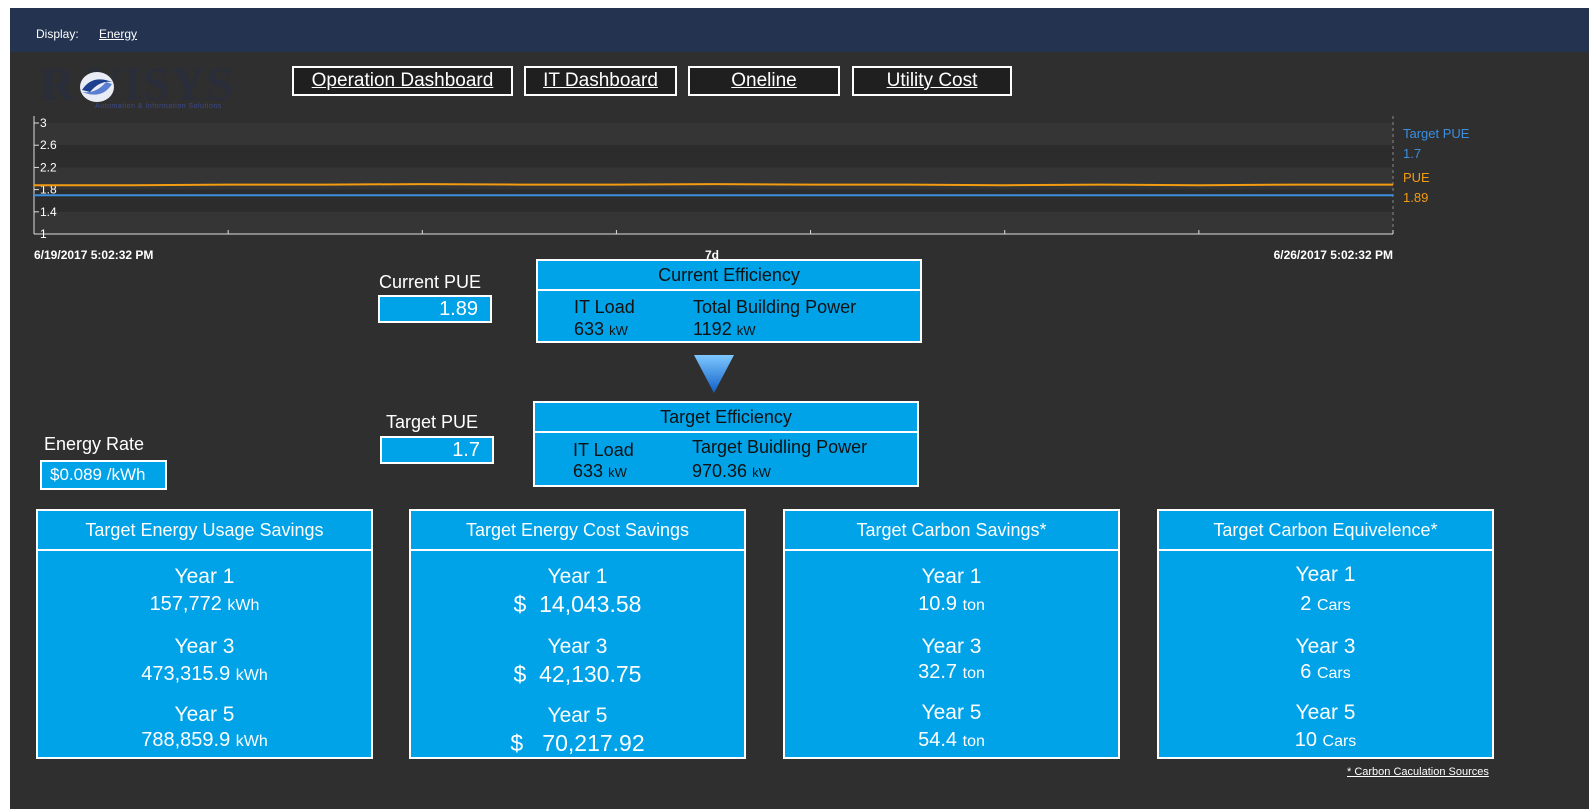 This screenshot has height=809, width=1589. I want to click on target-it-load-value: 633, so click(588, 471).